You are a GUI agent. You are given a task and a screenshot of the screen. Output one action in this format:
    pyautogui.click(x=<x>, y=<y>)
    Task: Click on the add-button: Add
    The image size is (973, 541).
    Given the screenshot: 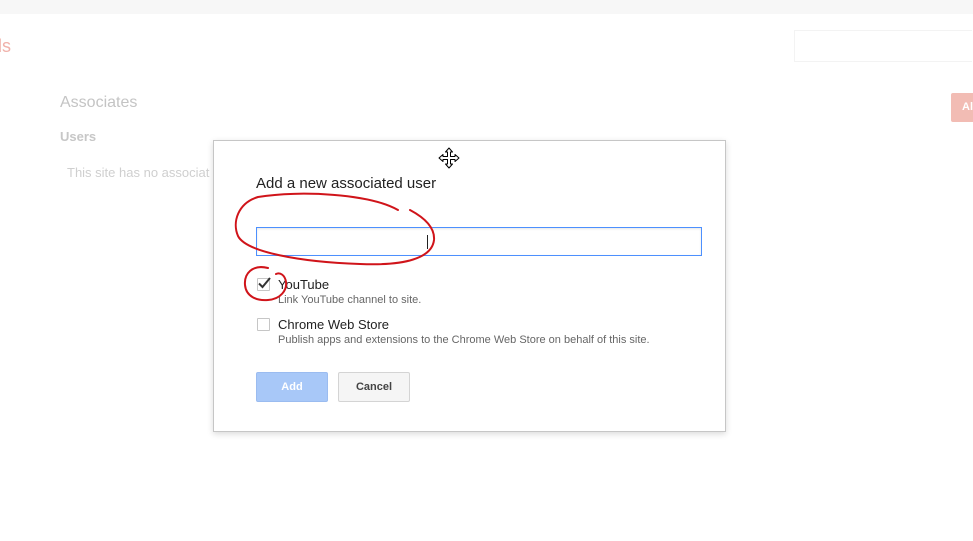 What is the action you would take?
    pyautogui.click(x=292, y=387)
    